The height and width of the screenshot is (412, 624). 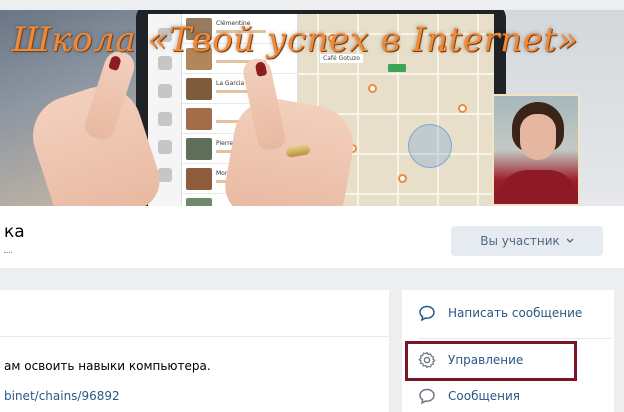 I want to click on write-message-label: Написать сообщение, so click(x=515, y=313).